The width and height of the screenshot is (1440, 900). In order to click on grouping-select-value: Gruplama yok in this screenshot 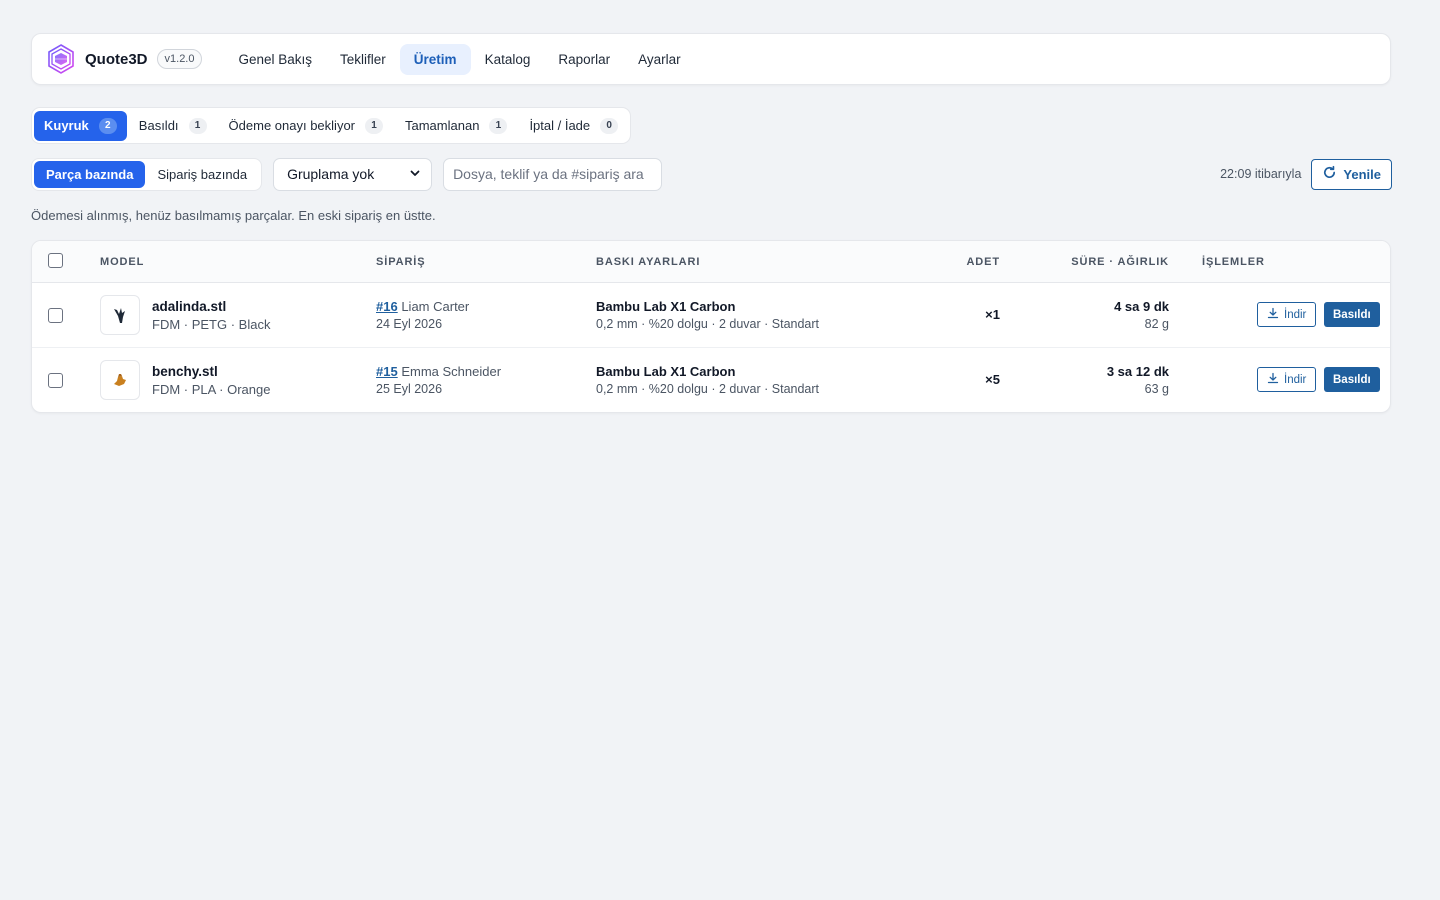, I will do `click(331, 174)`.